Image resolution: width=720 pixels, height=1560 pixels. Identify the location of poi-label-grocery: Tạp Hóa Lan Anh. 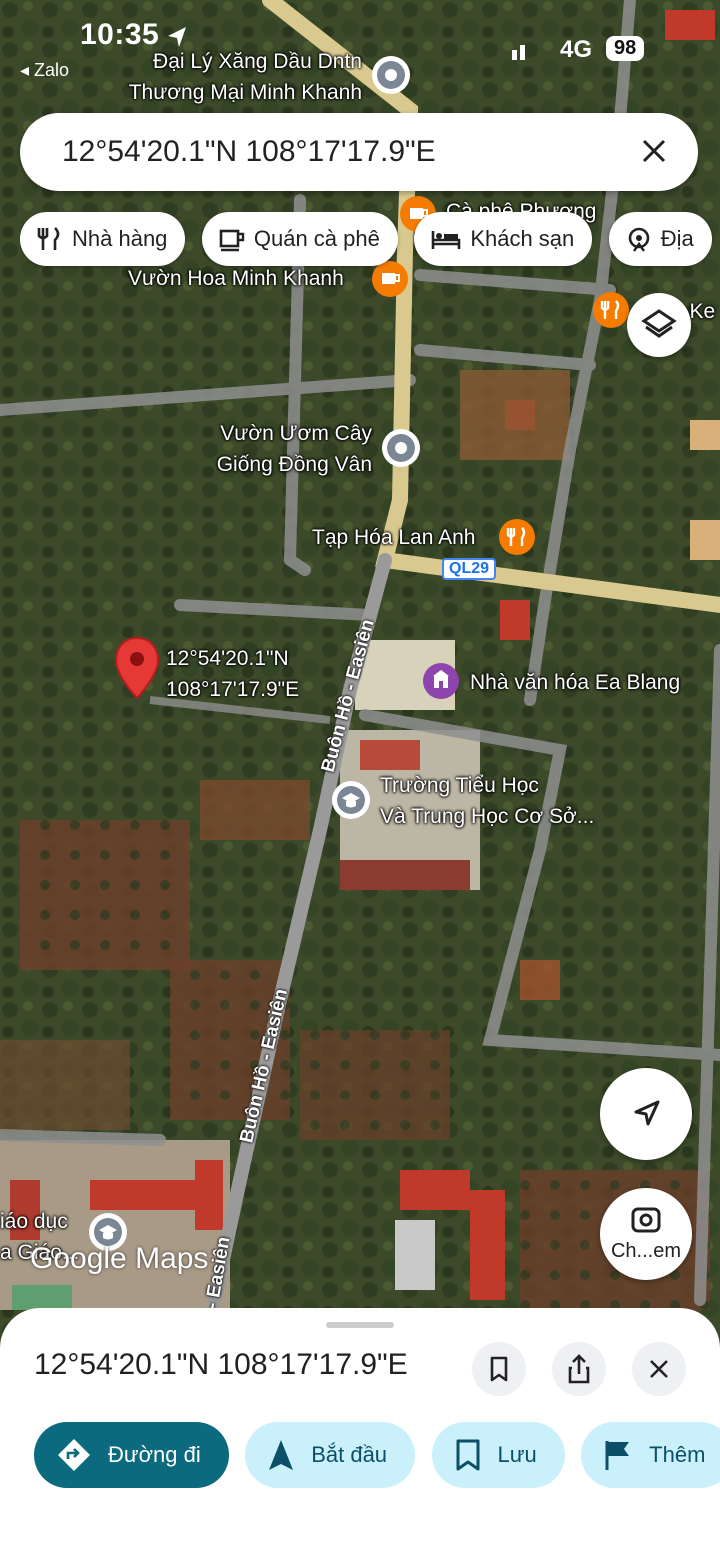
(393, 537).